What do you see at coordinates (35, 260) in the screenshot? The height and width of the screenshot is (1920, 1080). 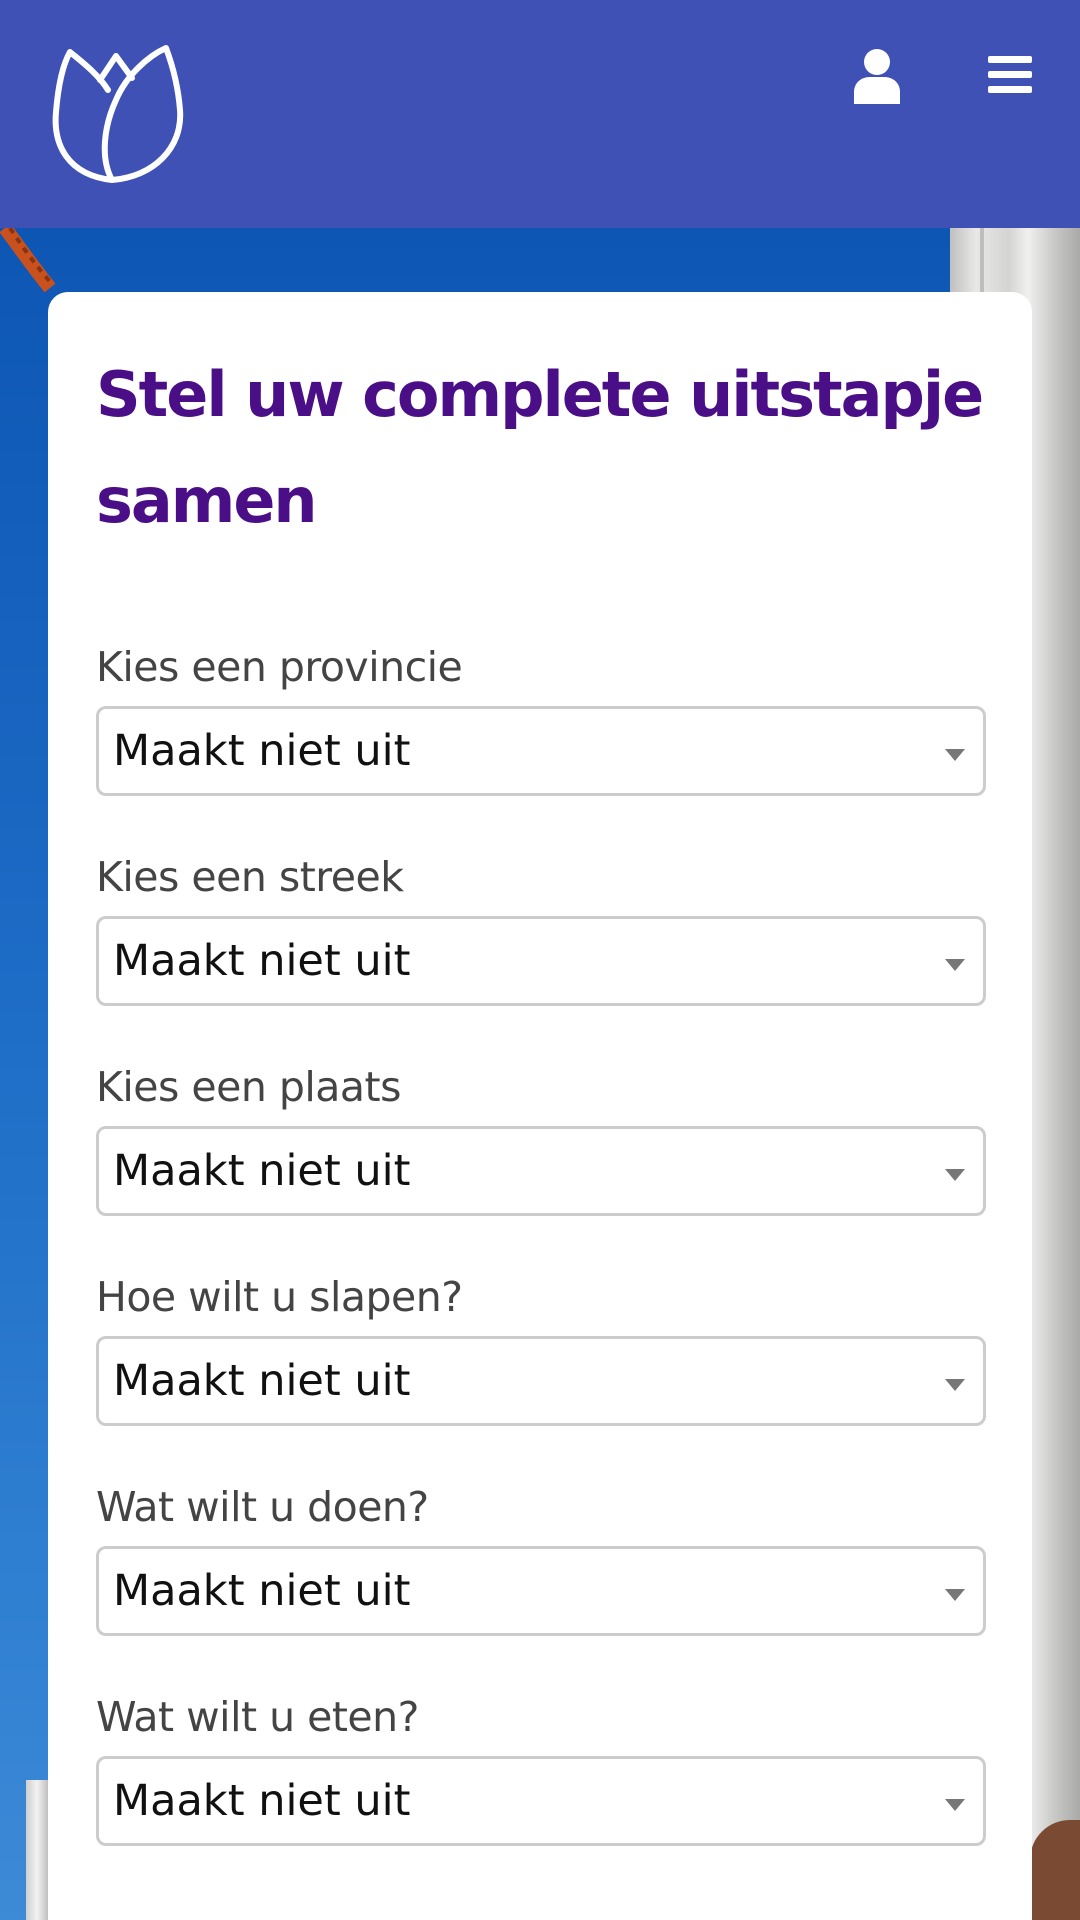 I see `rope-decoration` at bounding box center [35, 260].